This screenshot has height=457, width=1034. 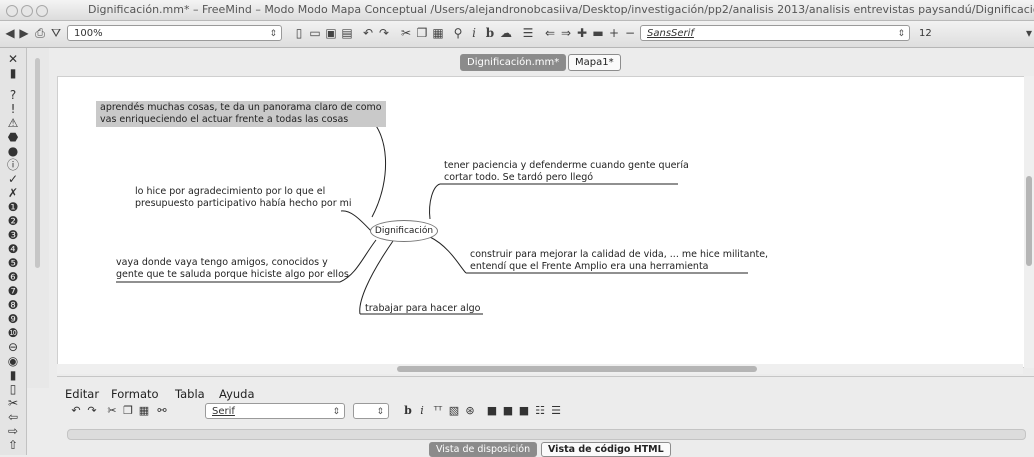 What do you see at coordinates (967, 33) in the screenshot?
I see `font-size-select: 12` at bounding box center [967, 33].